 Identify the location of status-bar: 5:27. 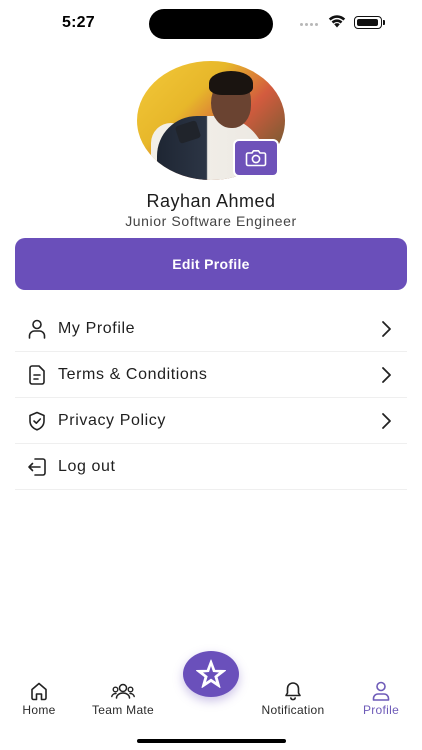
(211, 24).